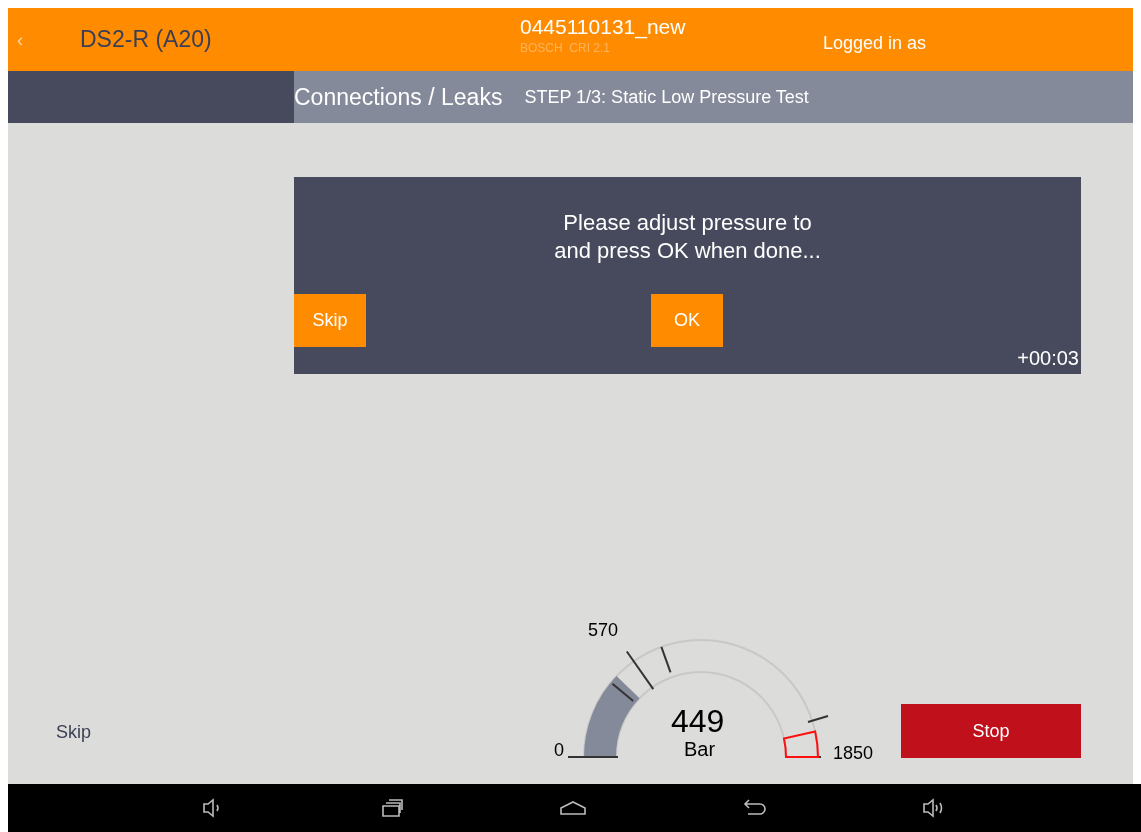 The image size is (1141, 832). What do you see at coordinates (698, 721) in the screenshot?
I see `pressure-reading: 449` at bounding box center [698, 721].